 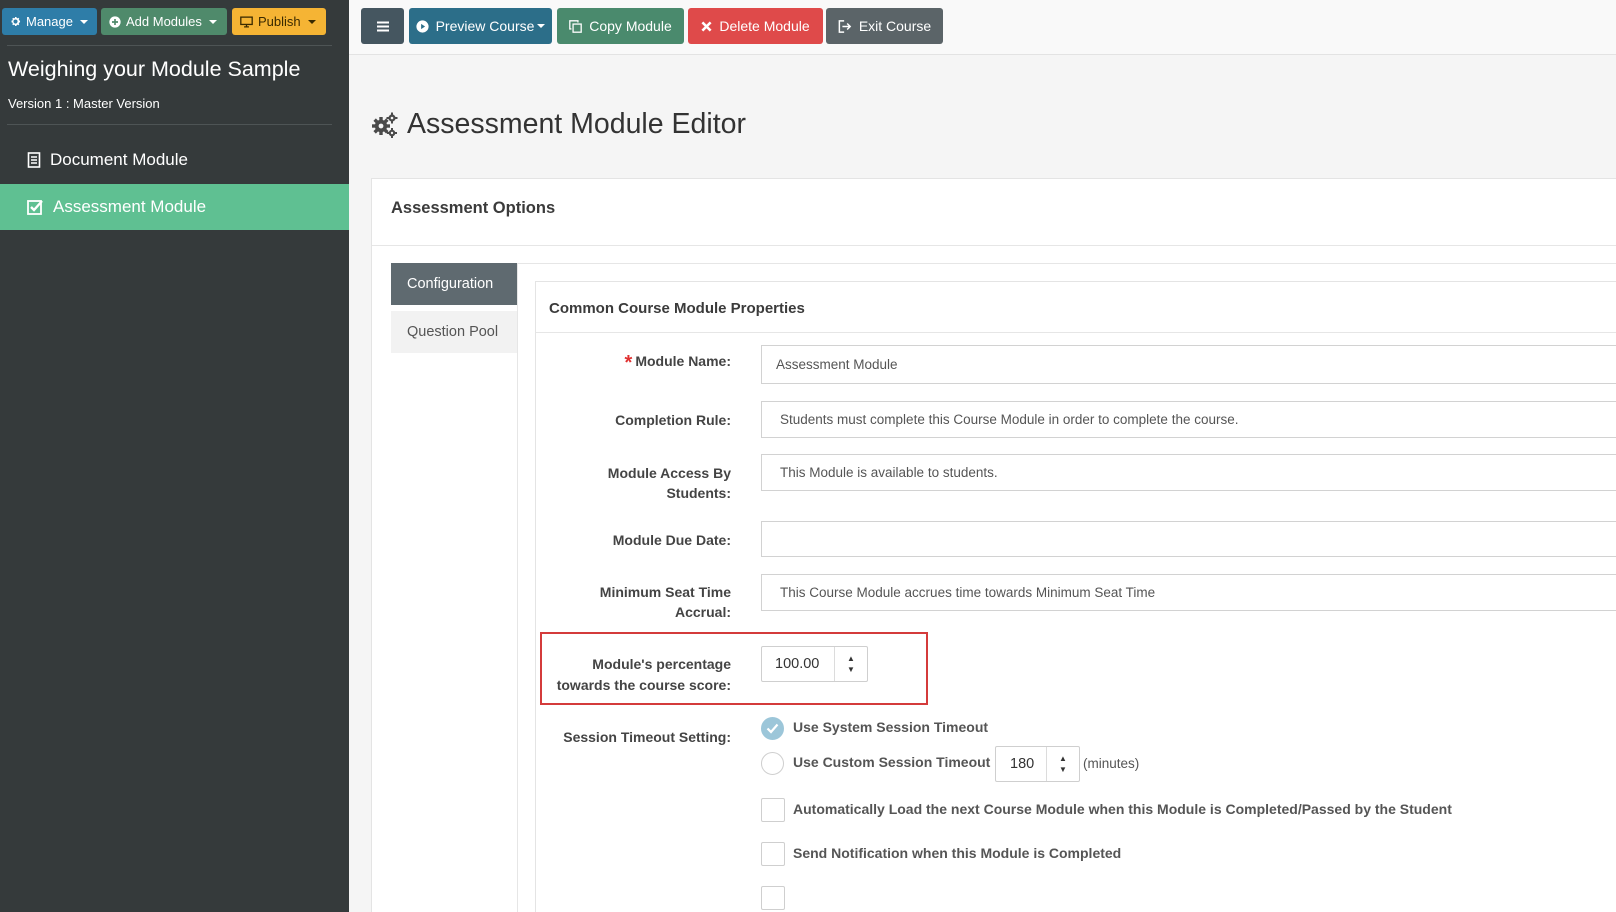 I want to click on module-access-label-line1: Module Access By, so click(x=669, y=473).